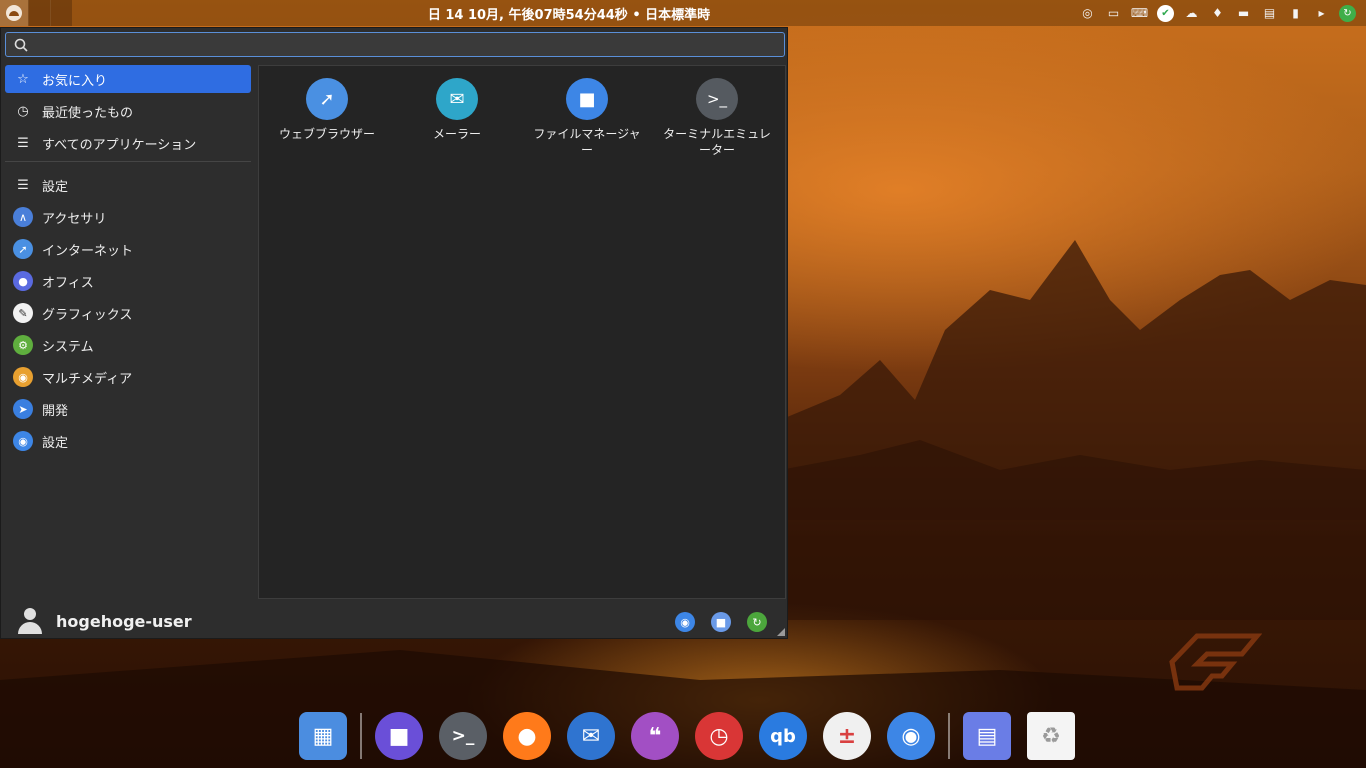 This screenshot has height=768, width=1366. I want to click on bell-icon: ♦, so click(1217, 13).